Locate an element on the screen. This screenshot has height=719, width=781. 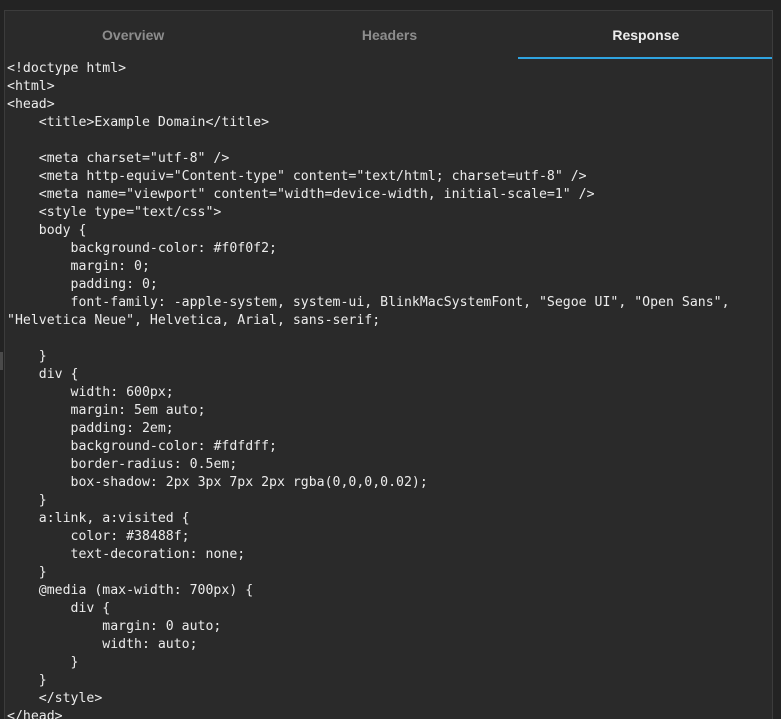
tab-headers: Headers is located at coordinates (389, 35).